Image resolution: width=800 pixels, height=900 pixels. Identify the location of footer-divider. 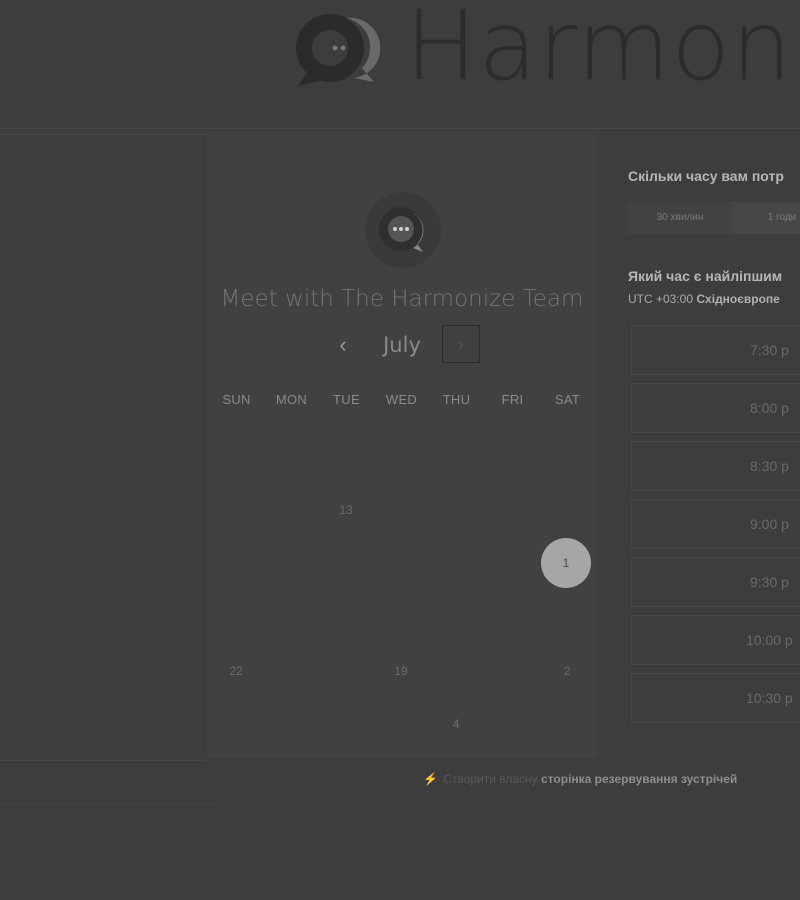
(110, 803).